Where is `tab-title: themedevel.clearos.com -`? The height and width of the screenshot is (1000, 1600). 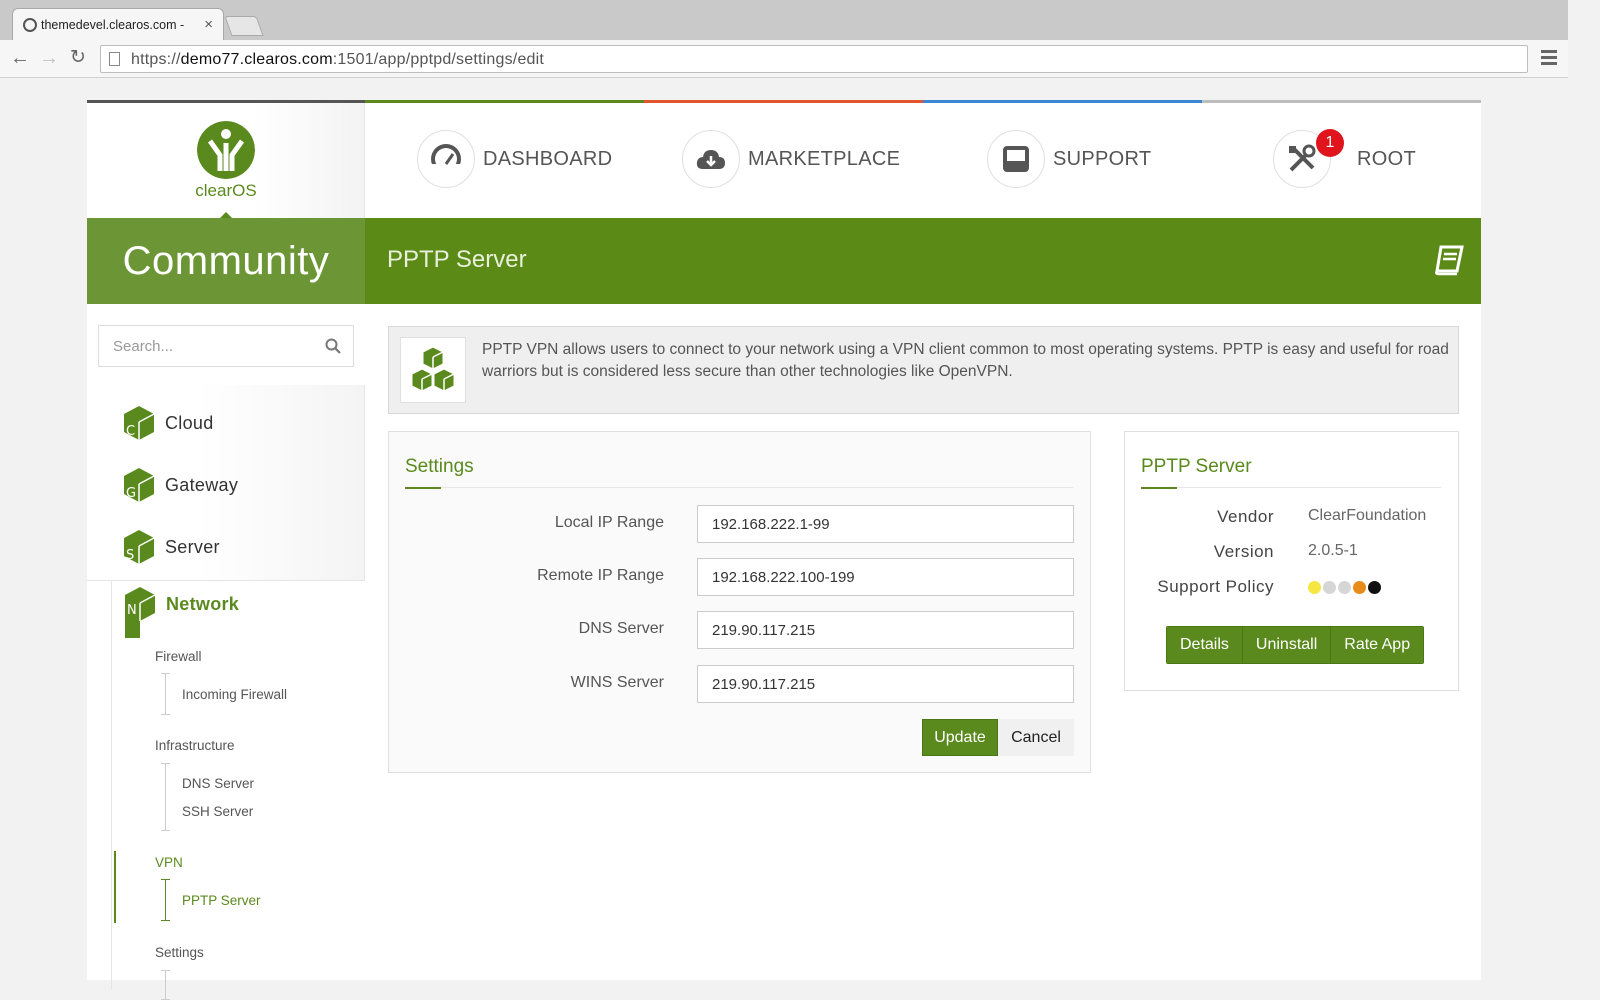 tab-title: themedevel.clearos.com - is located at coordinates (113, 25).